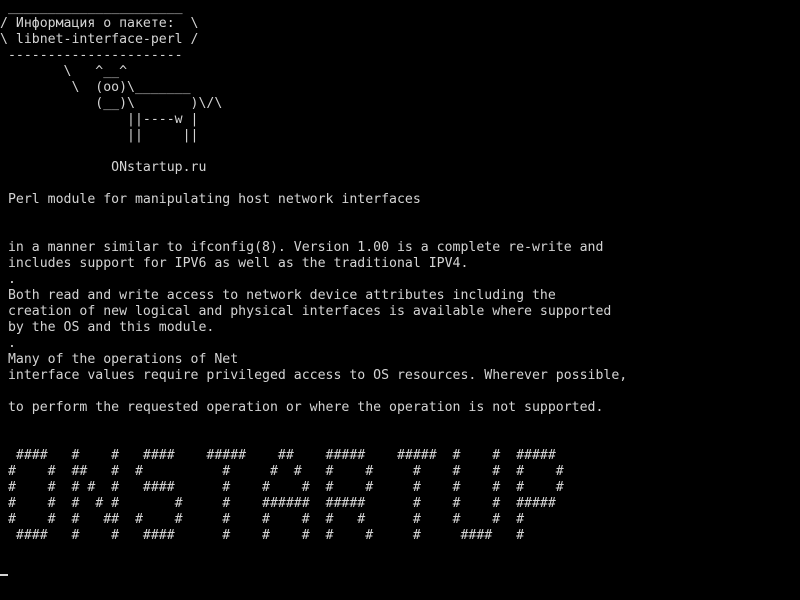 This screenshot has width=800, height=600. What do you see at coordinates (99, 23) in the screenshot?
I see `cowsay-bubble-title: / Информация о пакете: \` at bounding box center [99, 23].